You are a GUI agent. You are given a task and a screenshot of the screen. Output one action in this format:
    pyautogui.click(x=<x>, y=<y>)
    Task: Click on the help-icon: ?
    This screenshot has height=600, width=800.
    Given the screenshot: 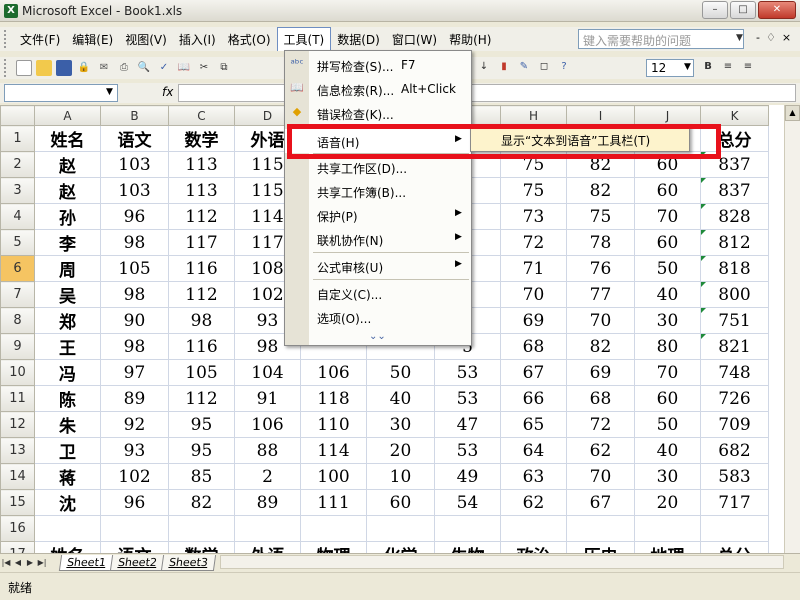 What is the action you would take?
    pyautogui.click(x=564, y=67)
    